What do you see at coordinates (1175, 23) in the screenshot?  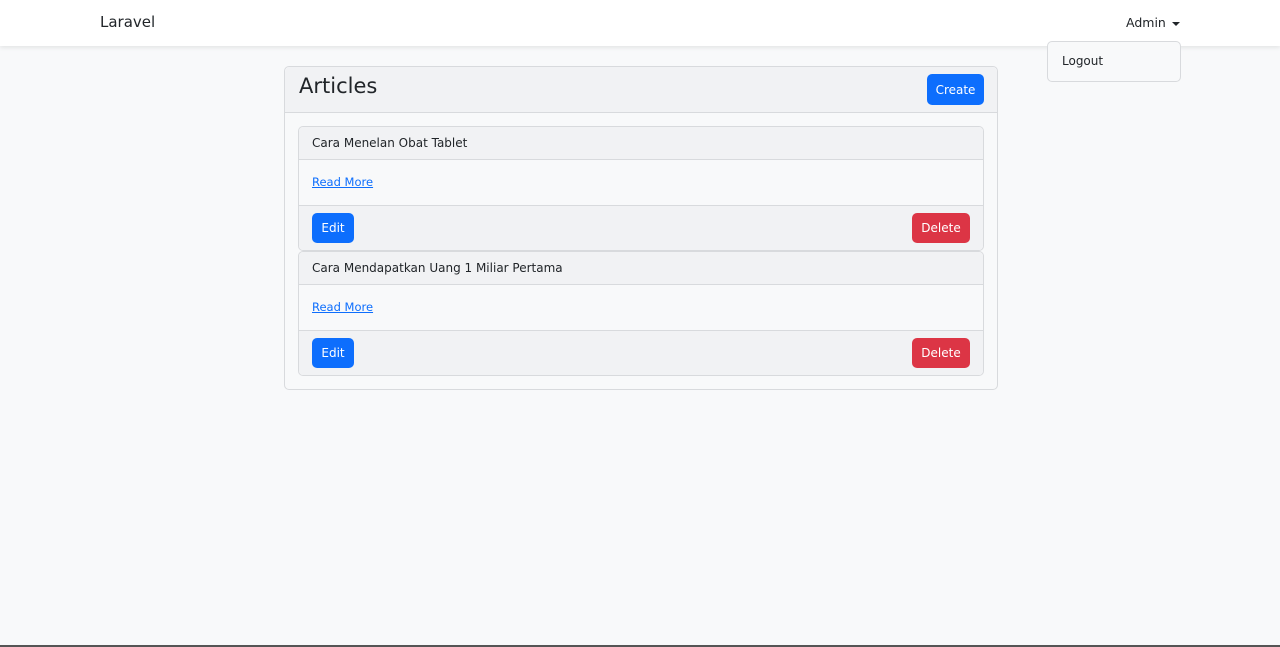 I see `caret-down-icon` at bounding box center [1175, 23].